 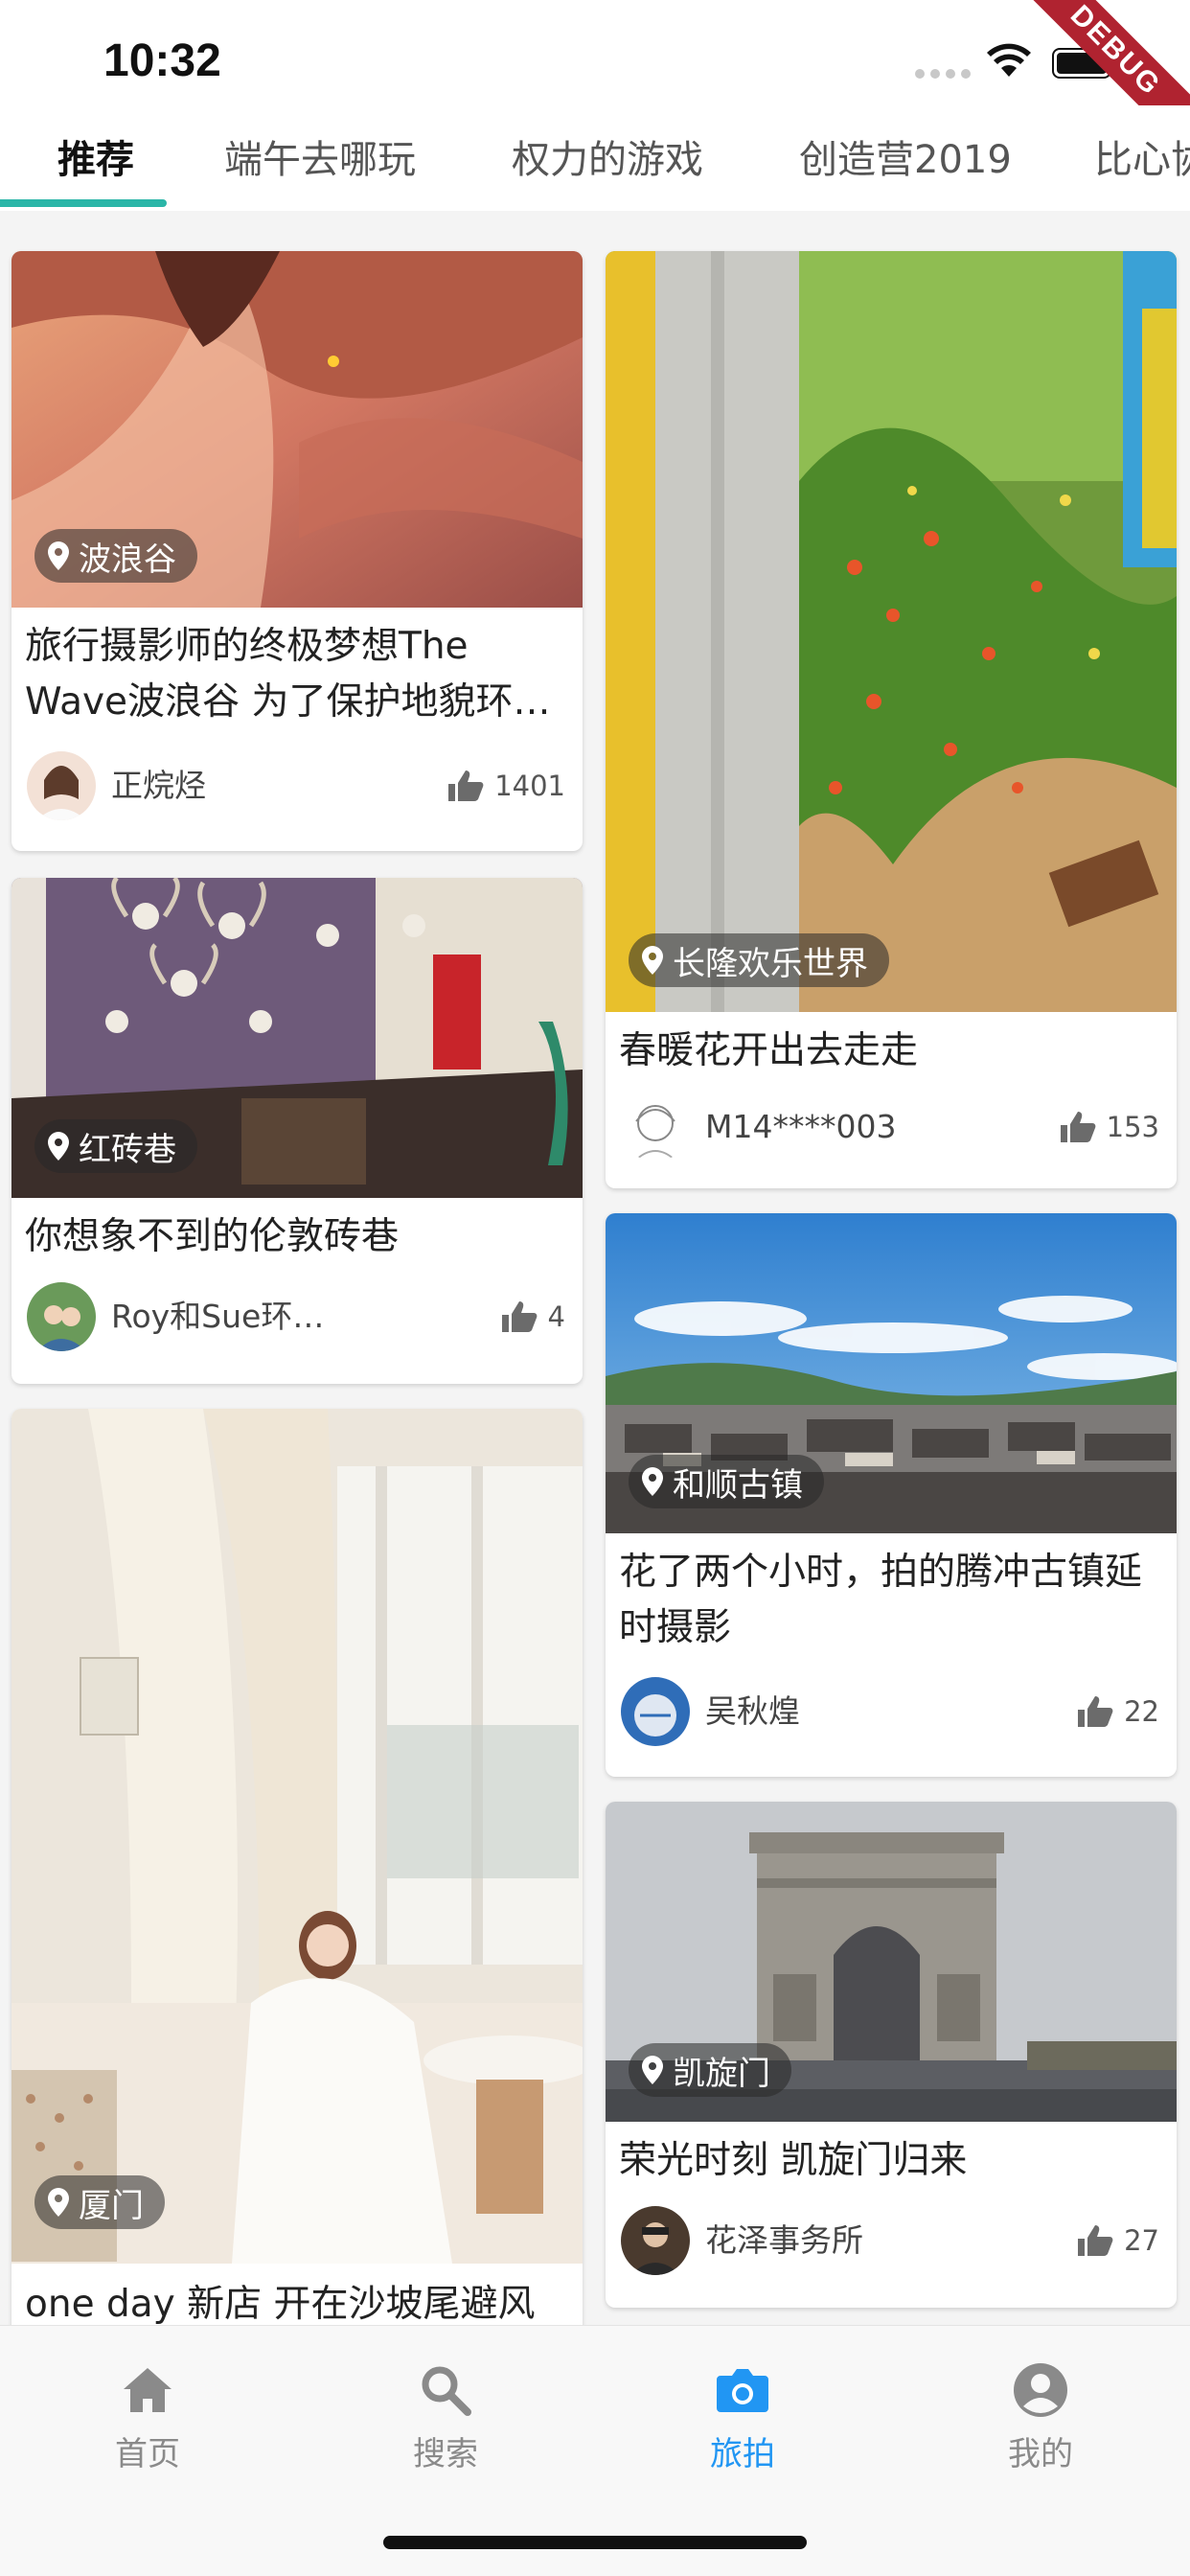 What do you see at coordinates (320, 156) in the screenshot?
I see `tab-dragon-boat: 端午去哪玩` at bounding box center [320, 156].